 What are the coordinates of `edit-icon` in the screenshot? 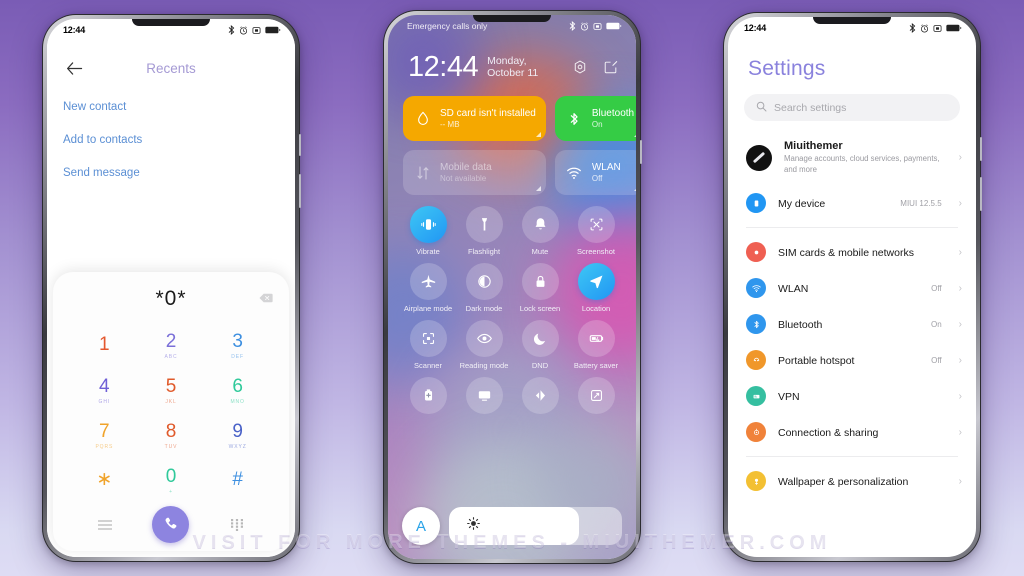 It's located at (611, 71).